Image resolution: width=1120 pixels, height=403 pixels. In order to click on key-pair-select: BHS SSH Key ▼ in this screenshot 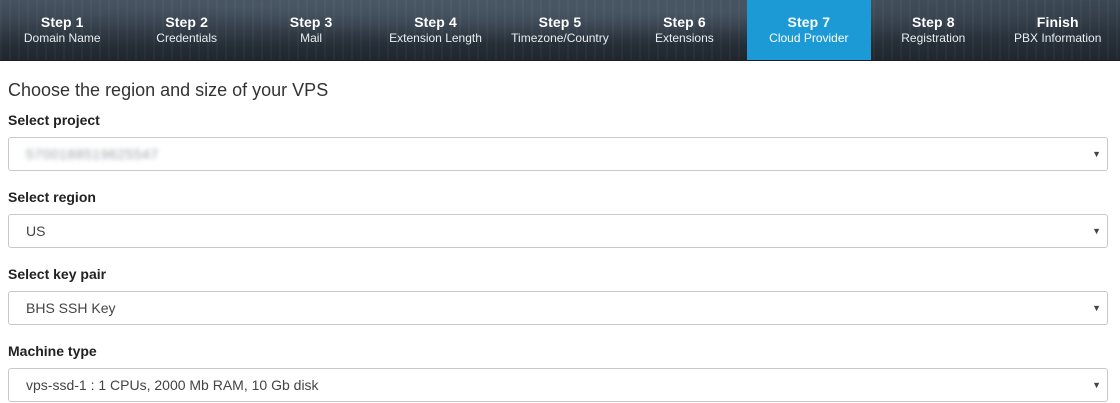, I will do `click(558, 308)`.